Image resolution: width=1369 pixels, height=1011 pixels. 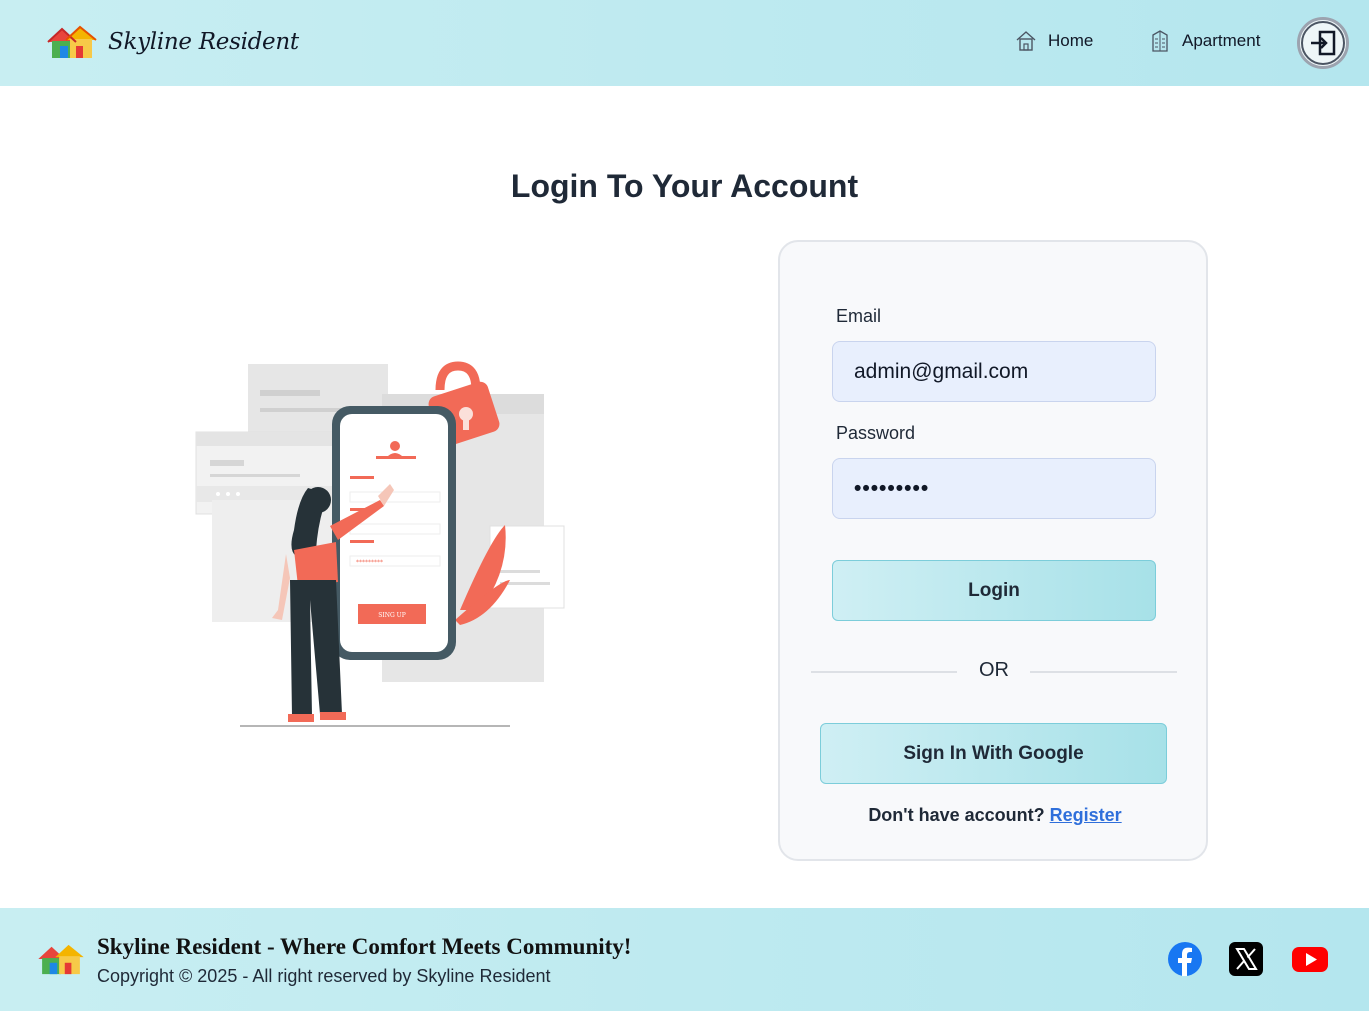 What do you see at coordinates (380, 544) in the screenshot?
I see `phone-login-illustration: ********* SING UP` at bounding box center [380, 544].